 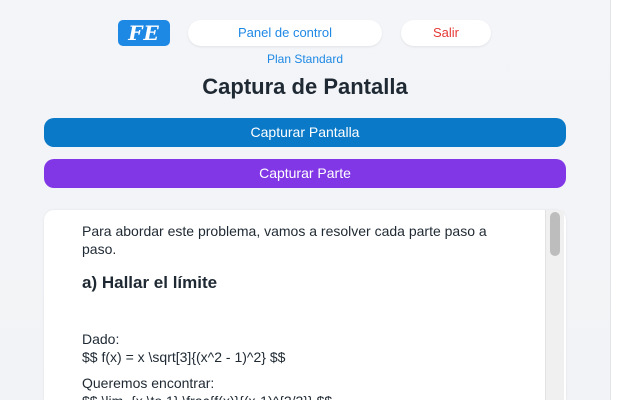 I want to click on result-scrollbar, so click(x=554, y=305).